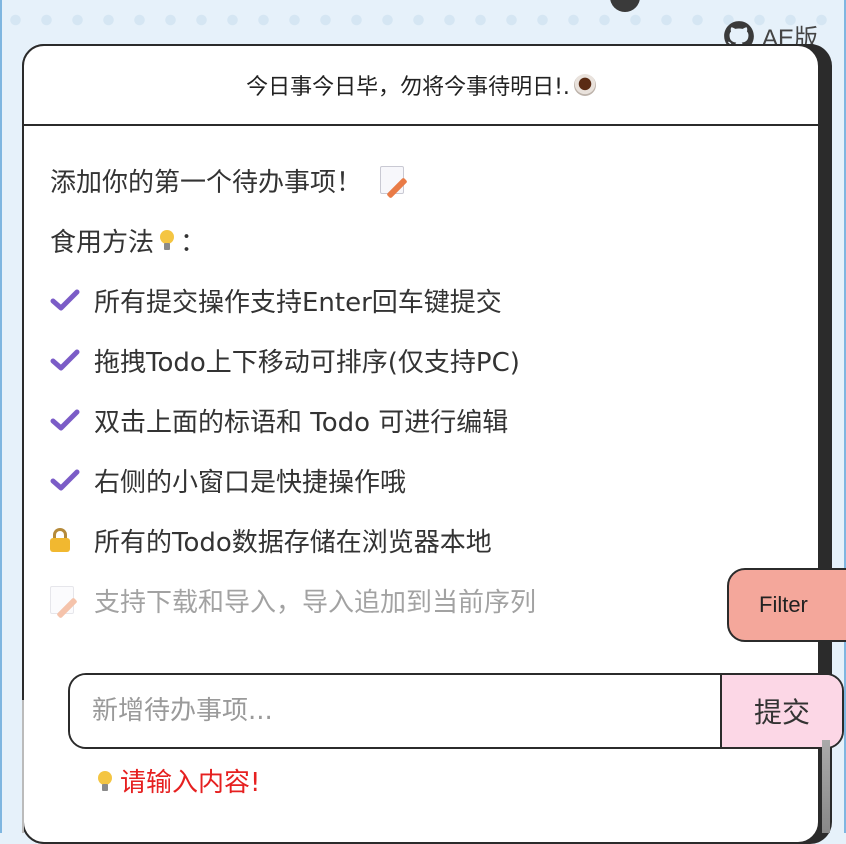  I want to click on usage-colon: ：, so click(193, 242).